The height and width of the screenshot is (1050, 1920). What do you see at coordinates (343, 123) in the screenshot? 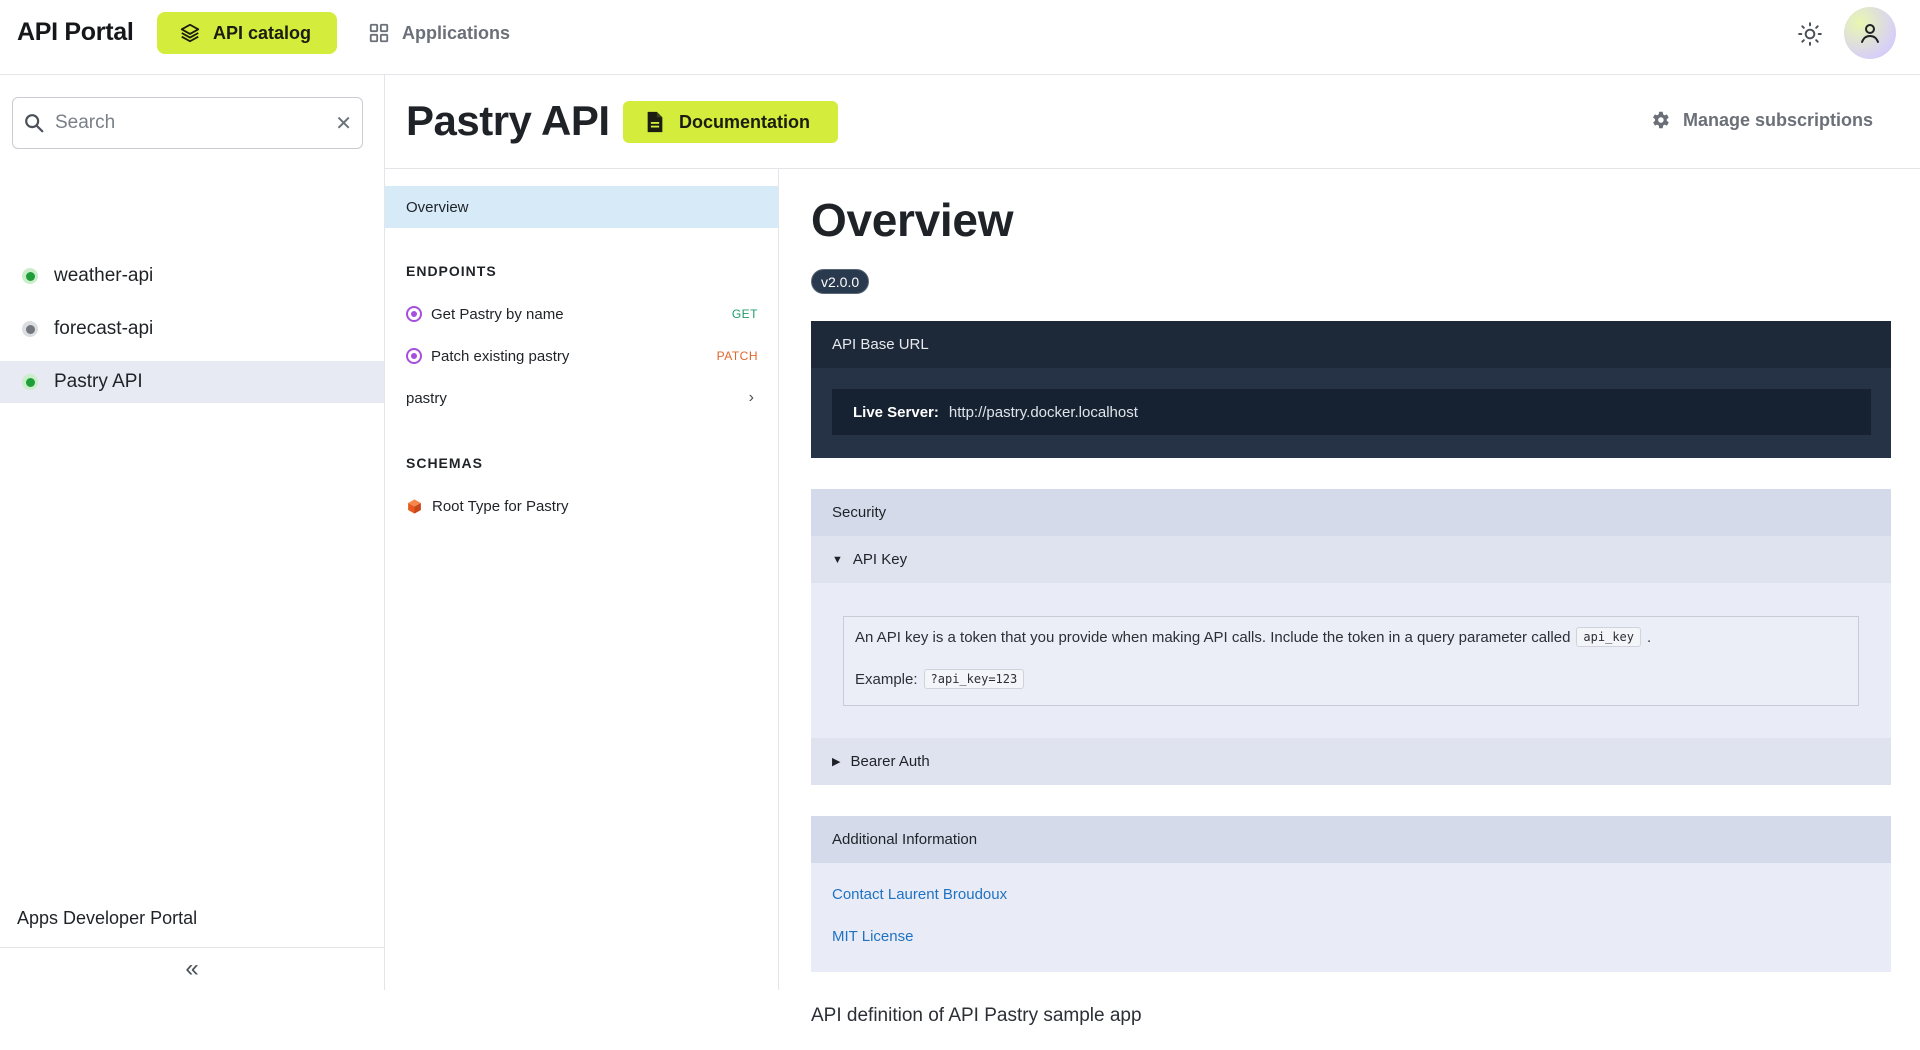
I see `clear-search-icon: ✕` at bounding box center [343, 123].